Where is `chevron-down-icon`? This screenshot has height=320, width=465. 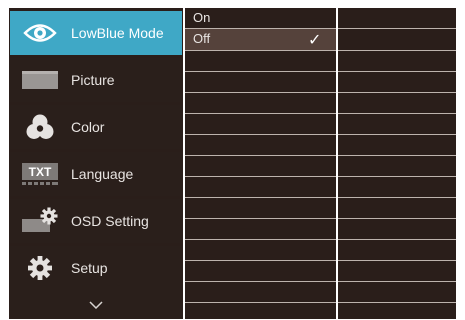
chevron-down-icon is located at coordinates (96, 305).